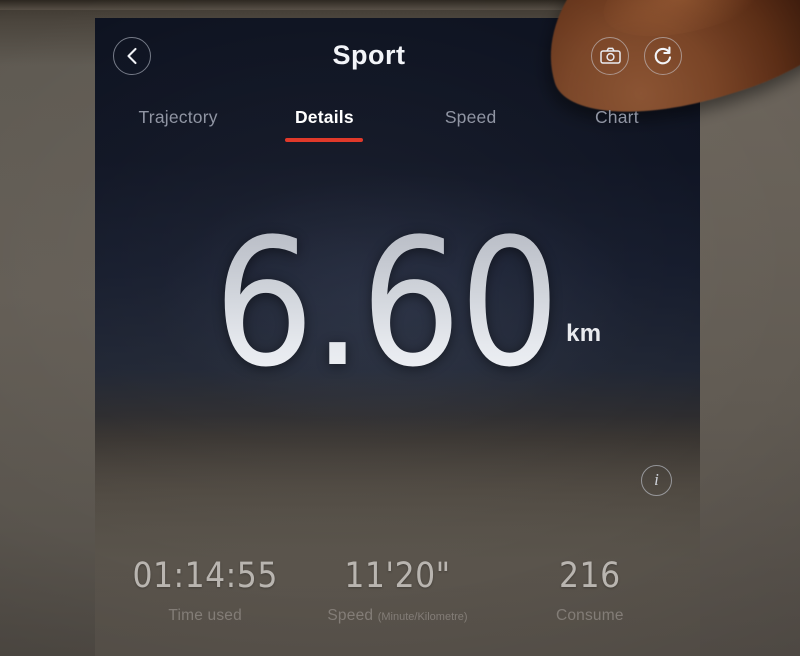 The width and height of the screenshot is (800, 656). What do you see at coordinates (352, 615) in the screenshot?
I see `stat-label-text: Speed` at bounding box center [352, 615].